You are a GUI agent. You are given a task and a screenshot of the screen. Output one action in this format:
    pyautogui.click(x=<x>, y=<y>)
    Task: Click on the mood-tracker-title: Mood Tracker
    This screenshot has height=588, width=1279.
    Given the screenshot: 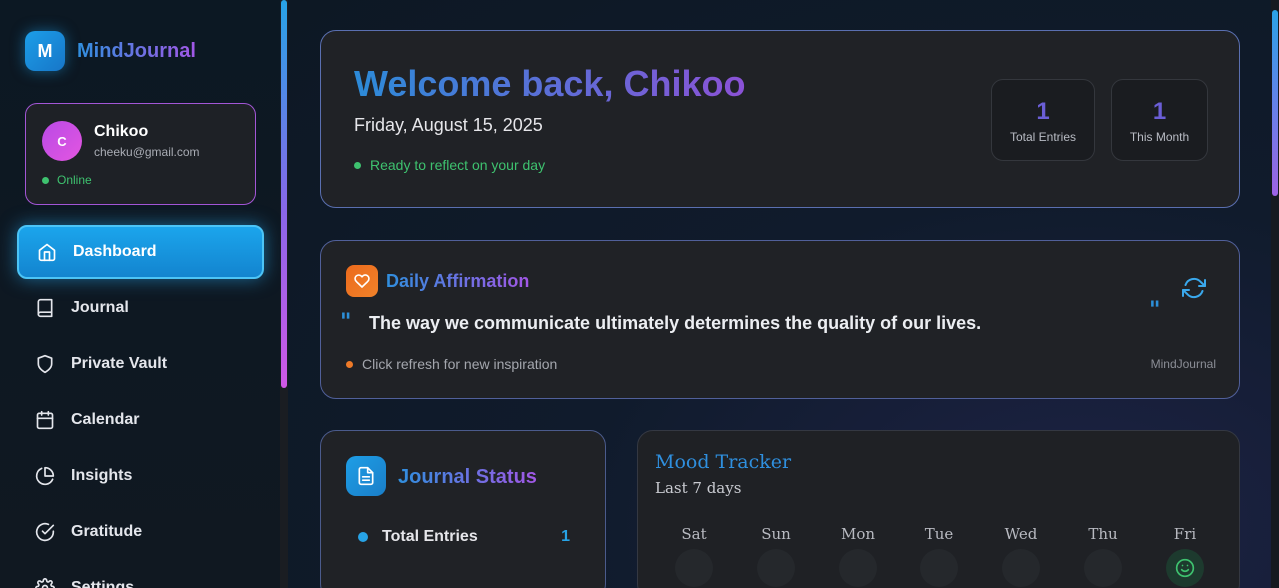 What is the action you would take?
    pyautogui.click(x=723, y=462)
    